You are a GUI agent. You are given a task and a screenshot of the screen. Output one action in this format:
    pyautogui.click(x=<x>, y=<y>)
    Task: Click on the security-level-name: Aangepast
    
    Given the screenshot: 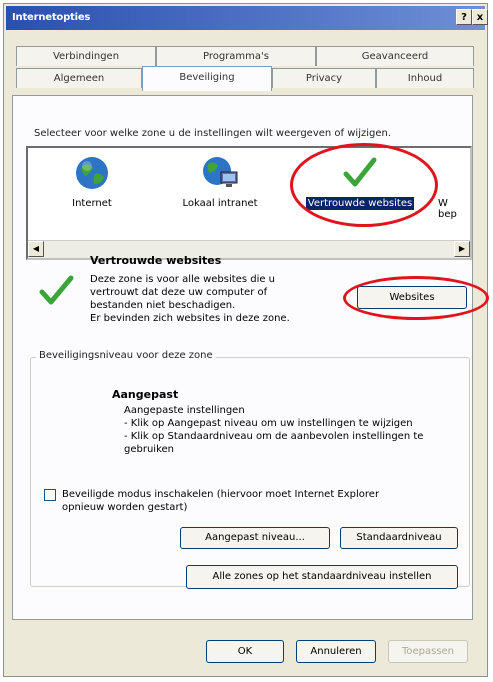 What is the action you would take?
    pyautogui.click(x=145, y=394)
    